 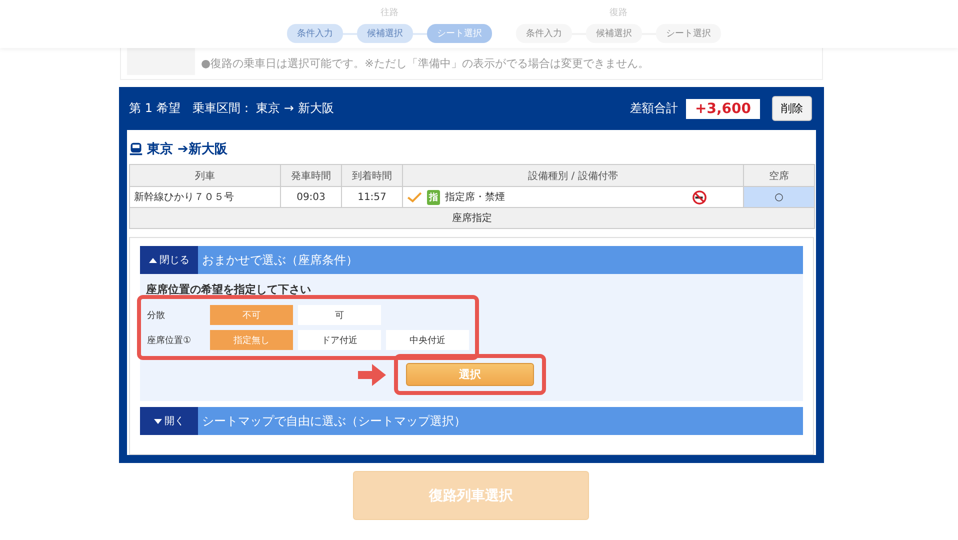 I want to click on instruction-text: 座席位置の希望を指定して下さい, so click(x=229, y=289).